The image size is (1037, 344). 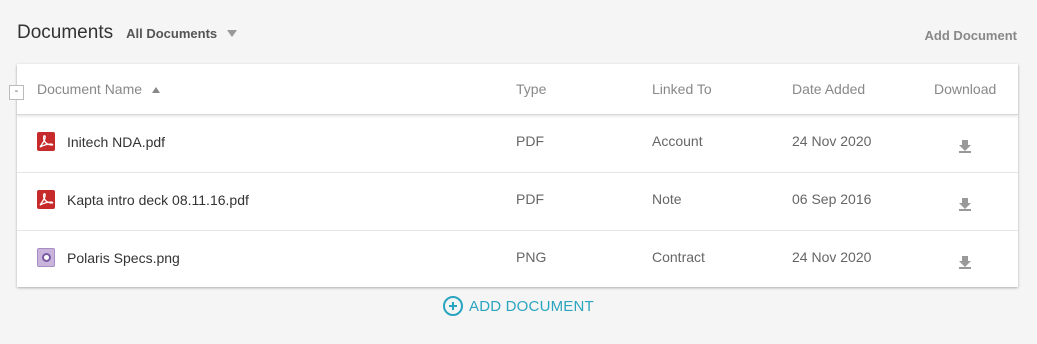 What do you see at coordinates (116, 141) in the screenshot?
I see `document-name: Initech NDA.pdf` at bounding box center [116, 141].